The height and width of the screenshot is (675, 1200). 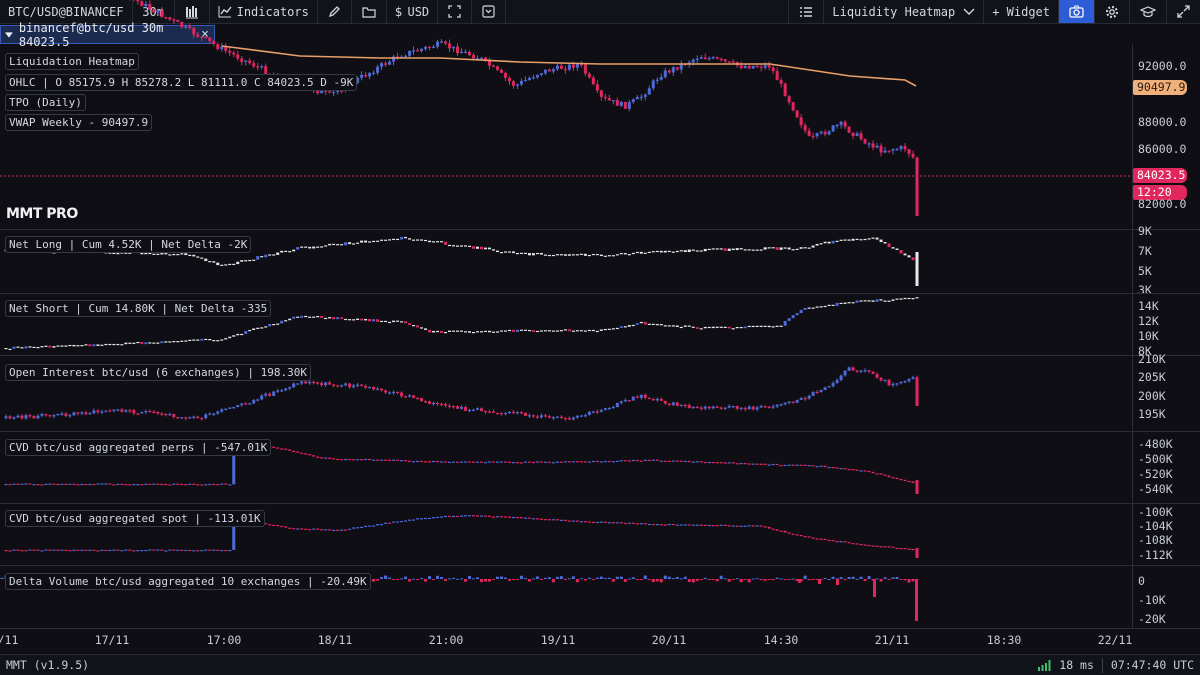 I want to click on cvd-spot-tick: -112K, so click(x=1155, y=555).